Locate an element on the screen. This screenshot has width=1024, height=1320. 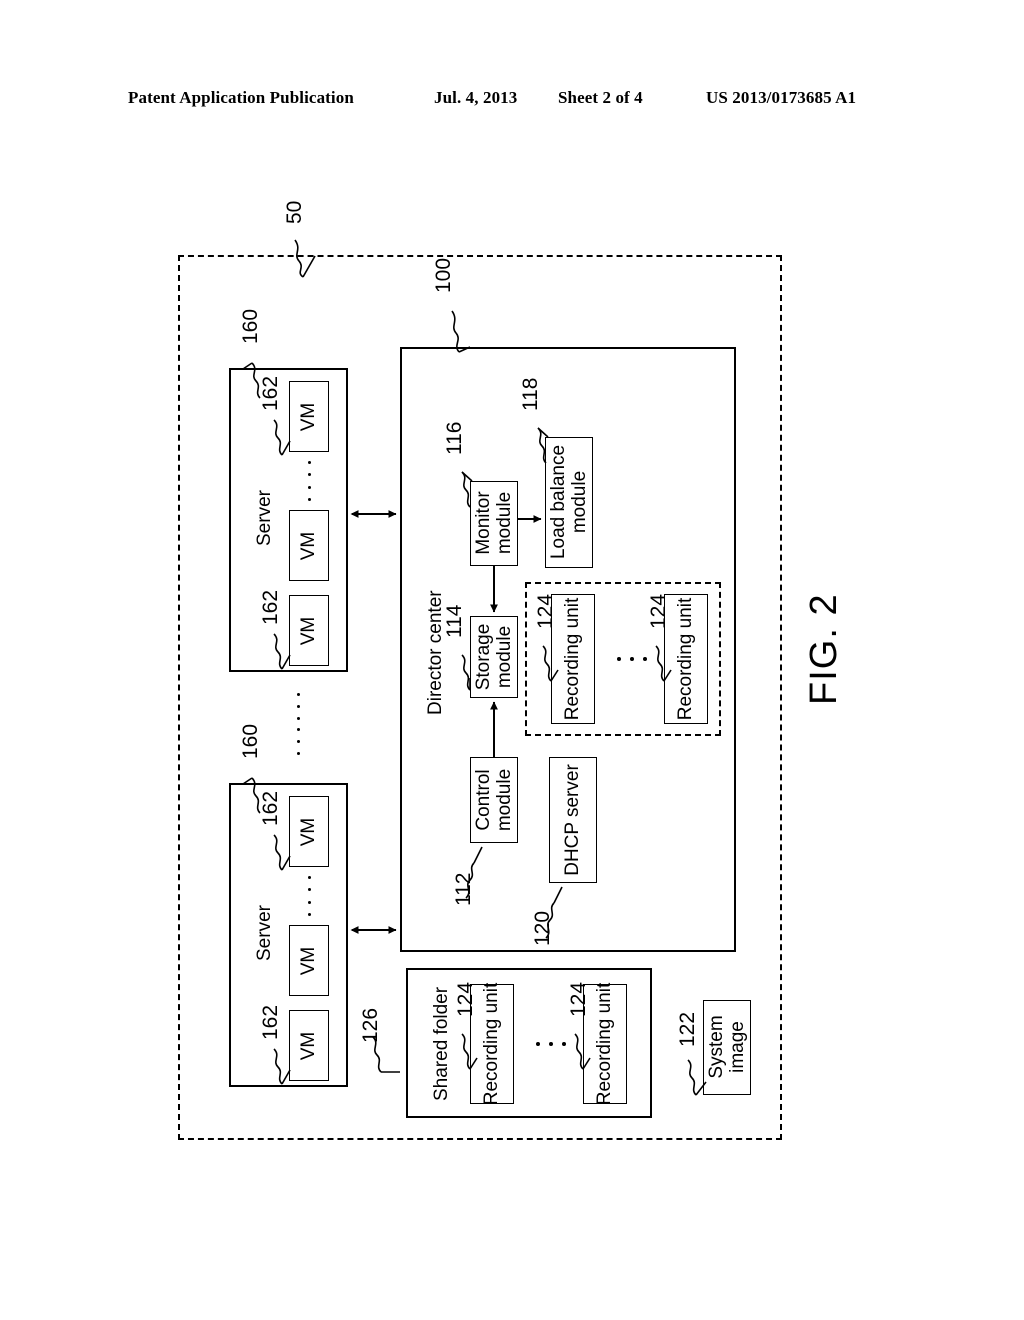
server-1-label: Server is located at coordinates (264, 518).